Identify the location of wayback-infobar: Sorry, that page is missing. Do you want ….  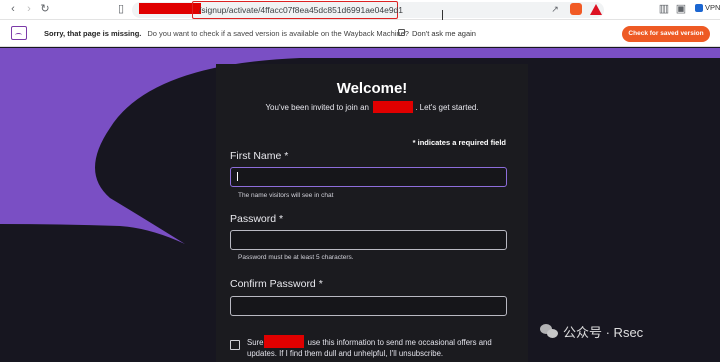
(360, 33).